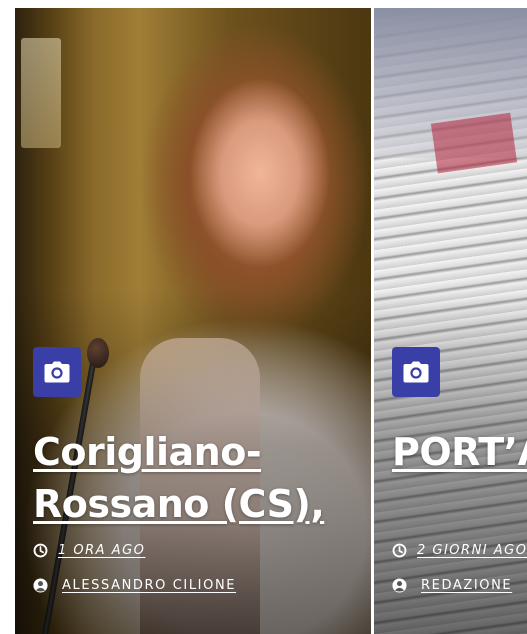  I want to click on post-time: 1 ORA AGO, so click(89, 550).